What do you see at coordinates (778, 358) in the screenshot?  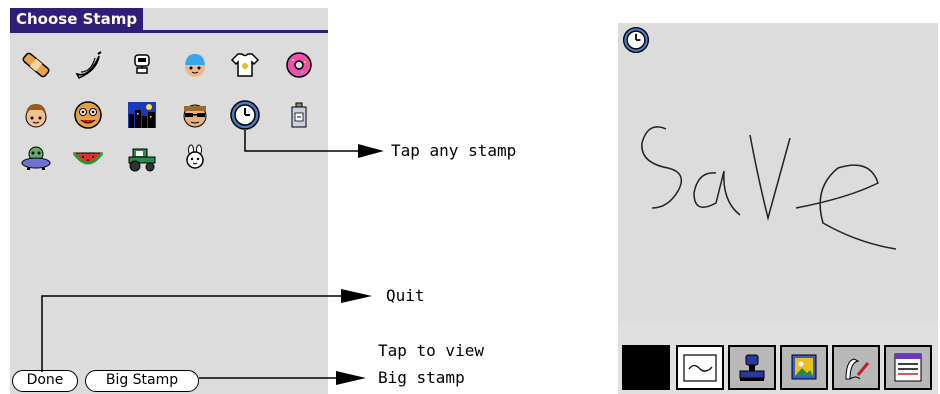 I see `drawing-toolbar` at bounding box center [778, 358].